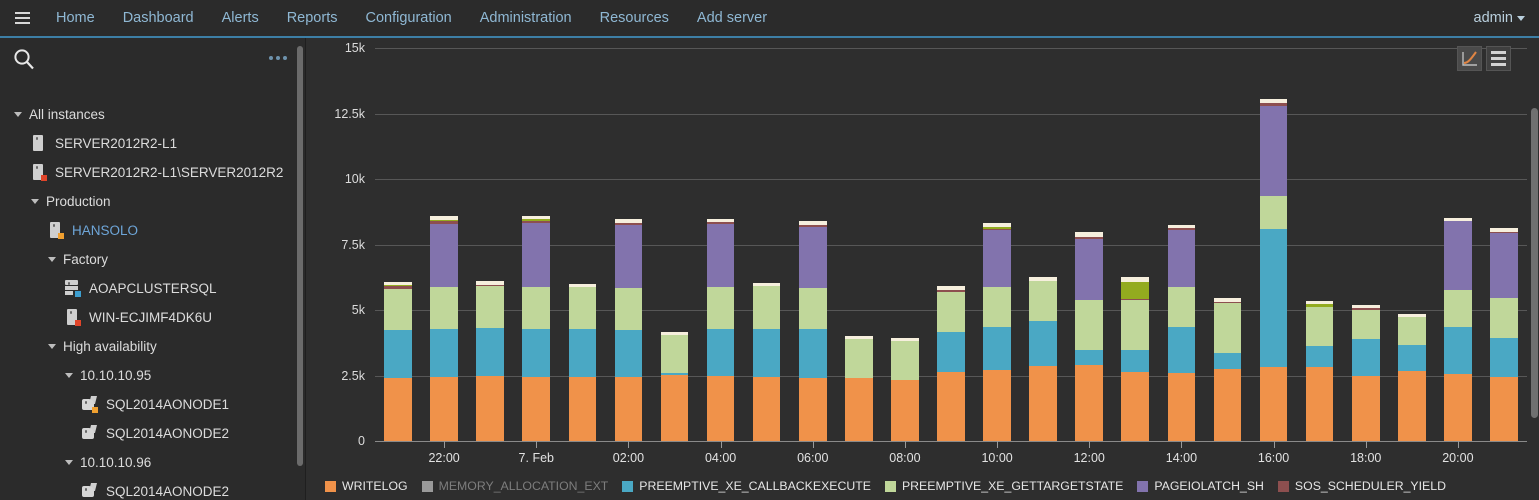 The height and width of the screenshot is (500, 1539). I want to click on sidebar-item-10-10-10-96: 10.10.10.96, so click(152, 462).